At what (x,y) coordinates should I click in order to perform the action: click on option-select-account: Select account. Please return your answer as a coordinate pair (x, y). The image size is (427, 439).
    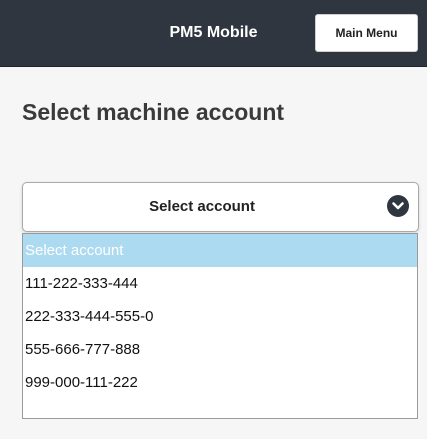
    Looking at the image, I should click on (220, 250).